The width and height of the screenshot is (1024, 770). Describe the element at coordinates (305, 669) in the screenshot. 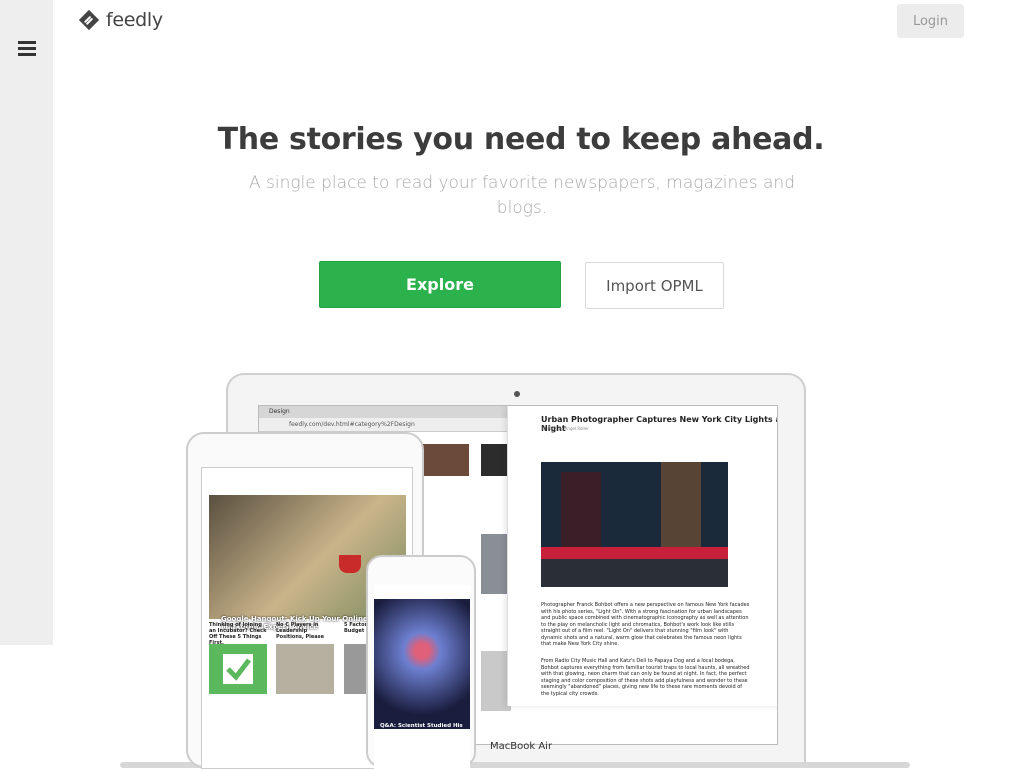

I see `tablet-thumb-chess` at that location.